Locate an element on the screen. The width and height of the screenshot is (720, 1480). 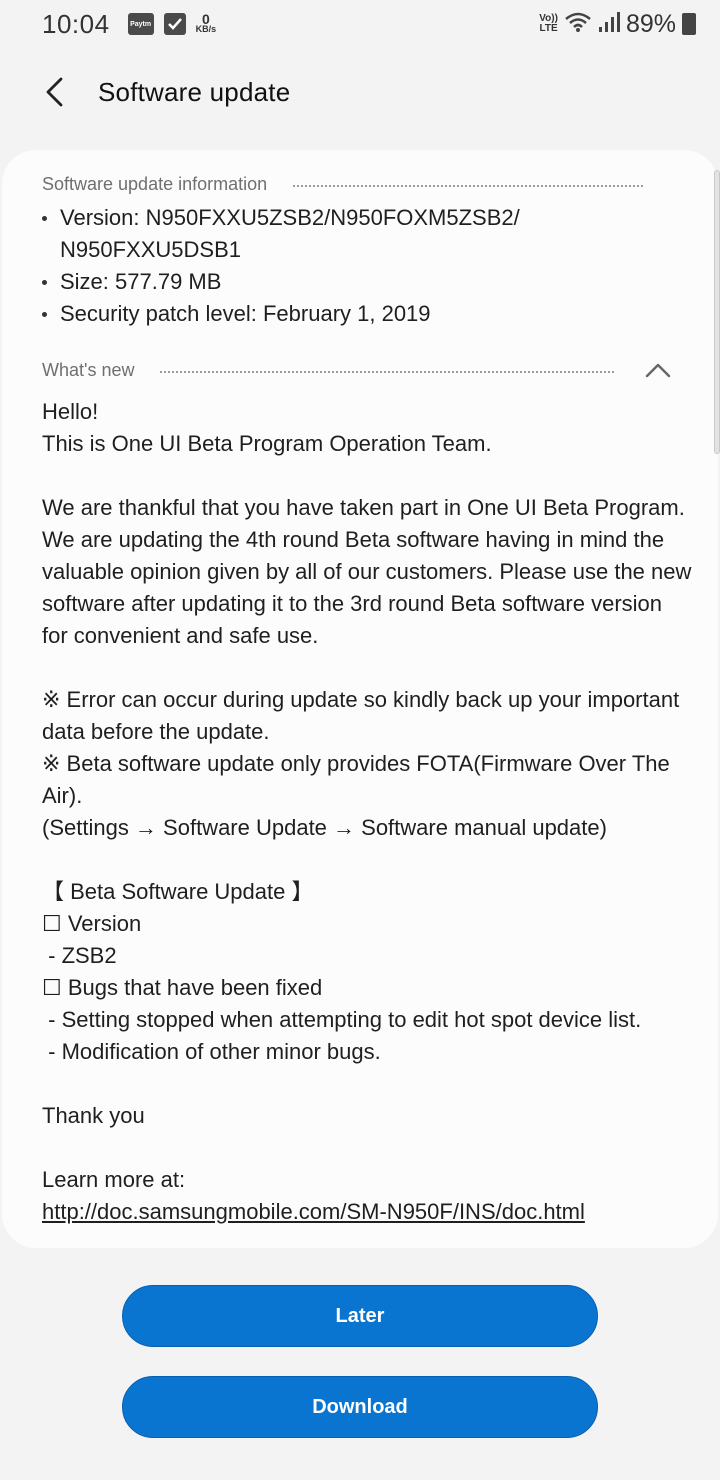
chevron-left-icon is located at coordinates (54, 92).